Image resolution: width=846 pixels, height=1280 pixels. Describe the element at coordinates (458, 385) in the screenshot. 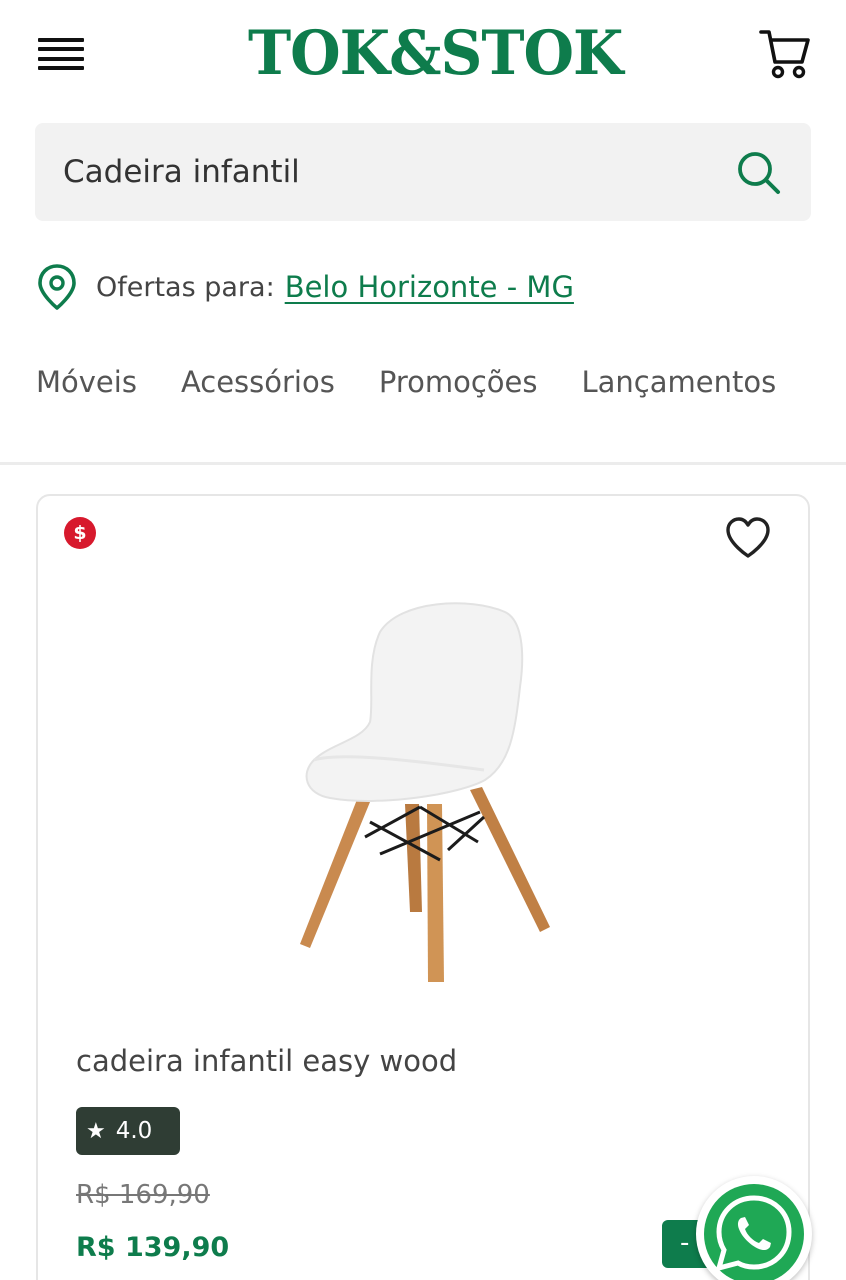

I see `category-promocoes: Promoções` at that location.